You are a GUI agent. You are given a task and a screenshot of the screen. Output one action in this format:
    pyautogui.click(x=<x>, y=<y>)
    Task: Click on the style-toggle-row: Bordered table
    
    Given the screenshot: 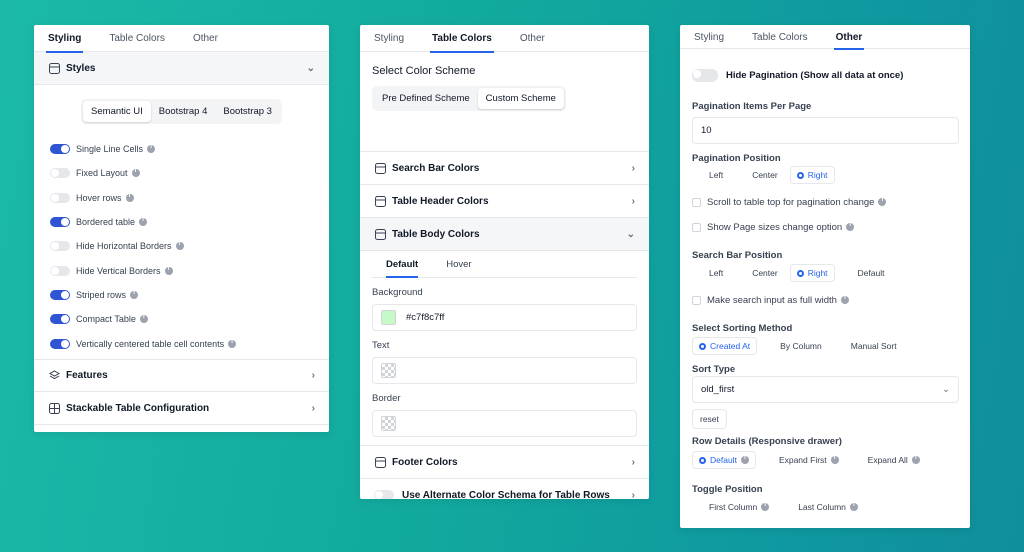 What is the action you would take?
    pyautogui.click(x=181, y=222)
    